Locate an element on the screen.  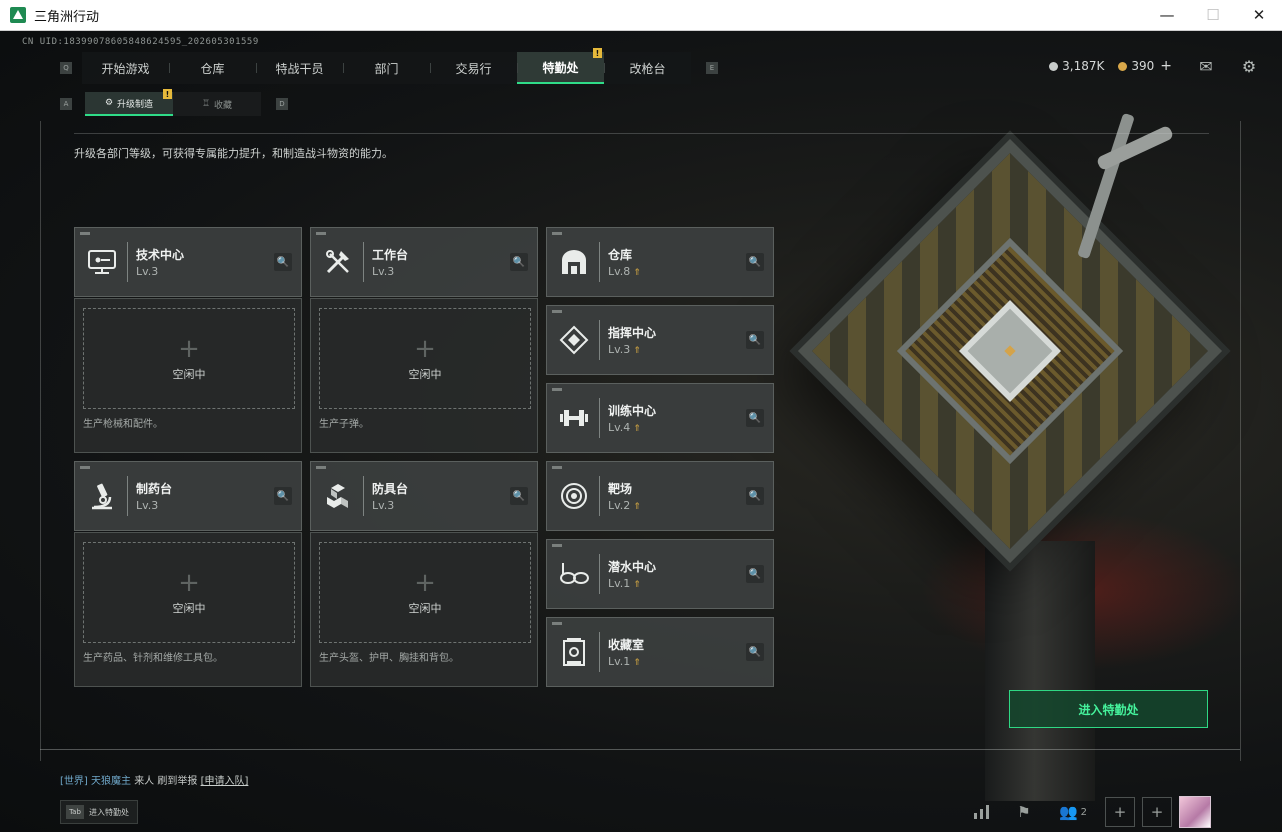
goggles-icon is located at coordinates (574, 574).